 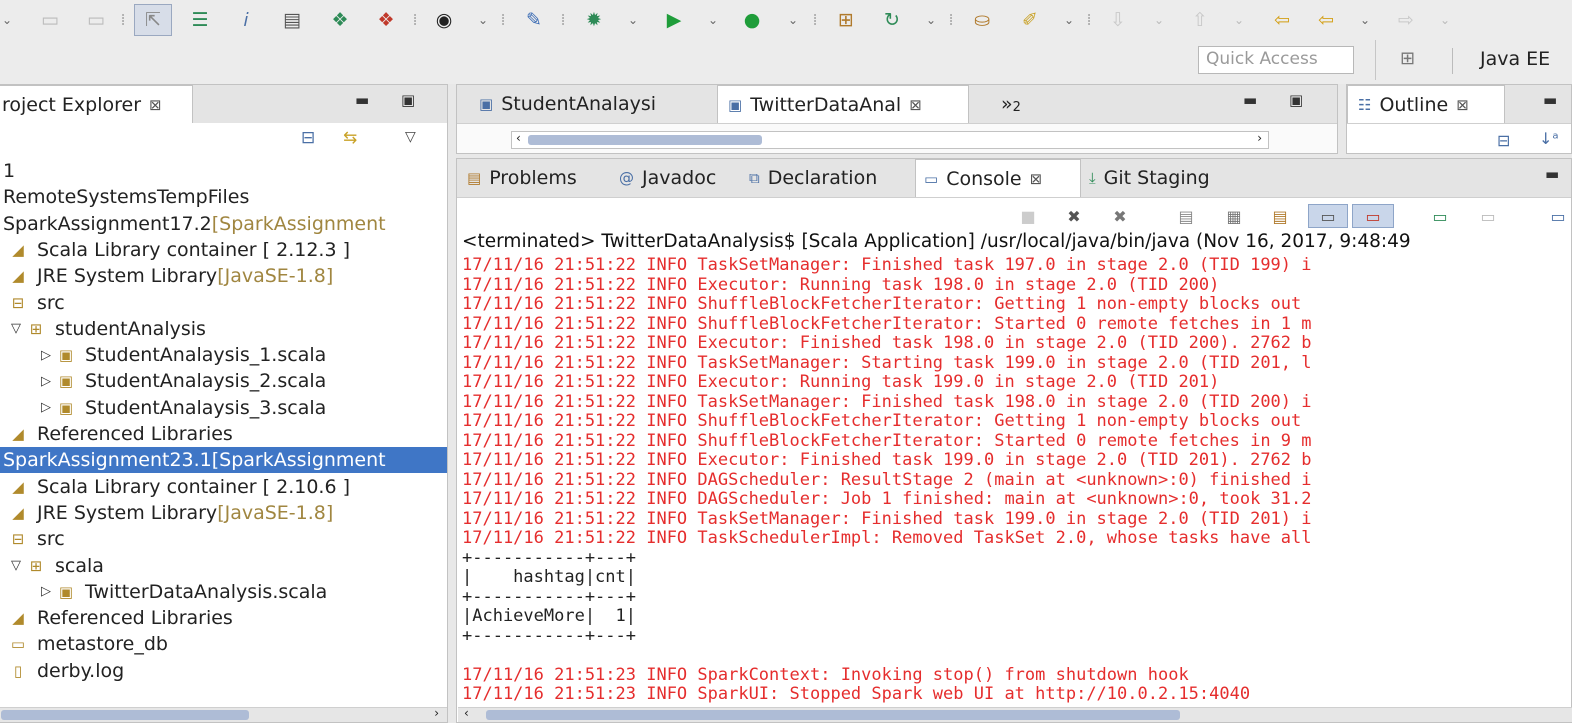 I want to click on open-console-icon: ▭, so click(x=1558, y=216).